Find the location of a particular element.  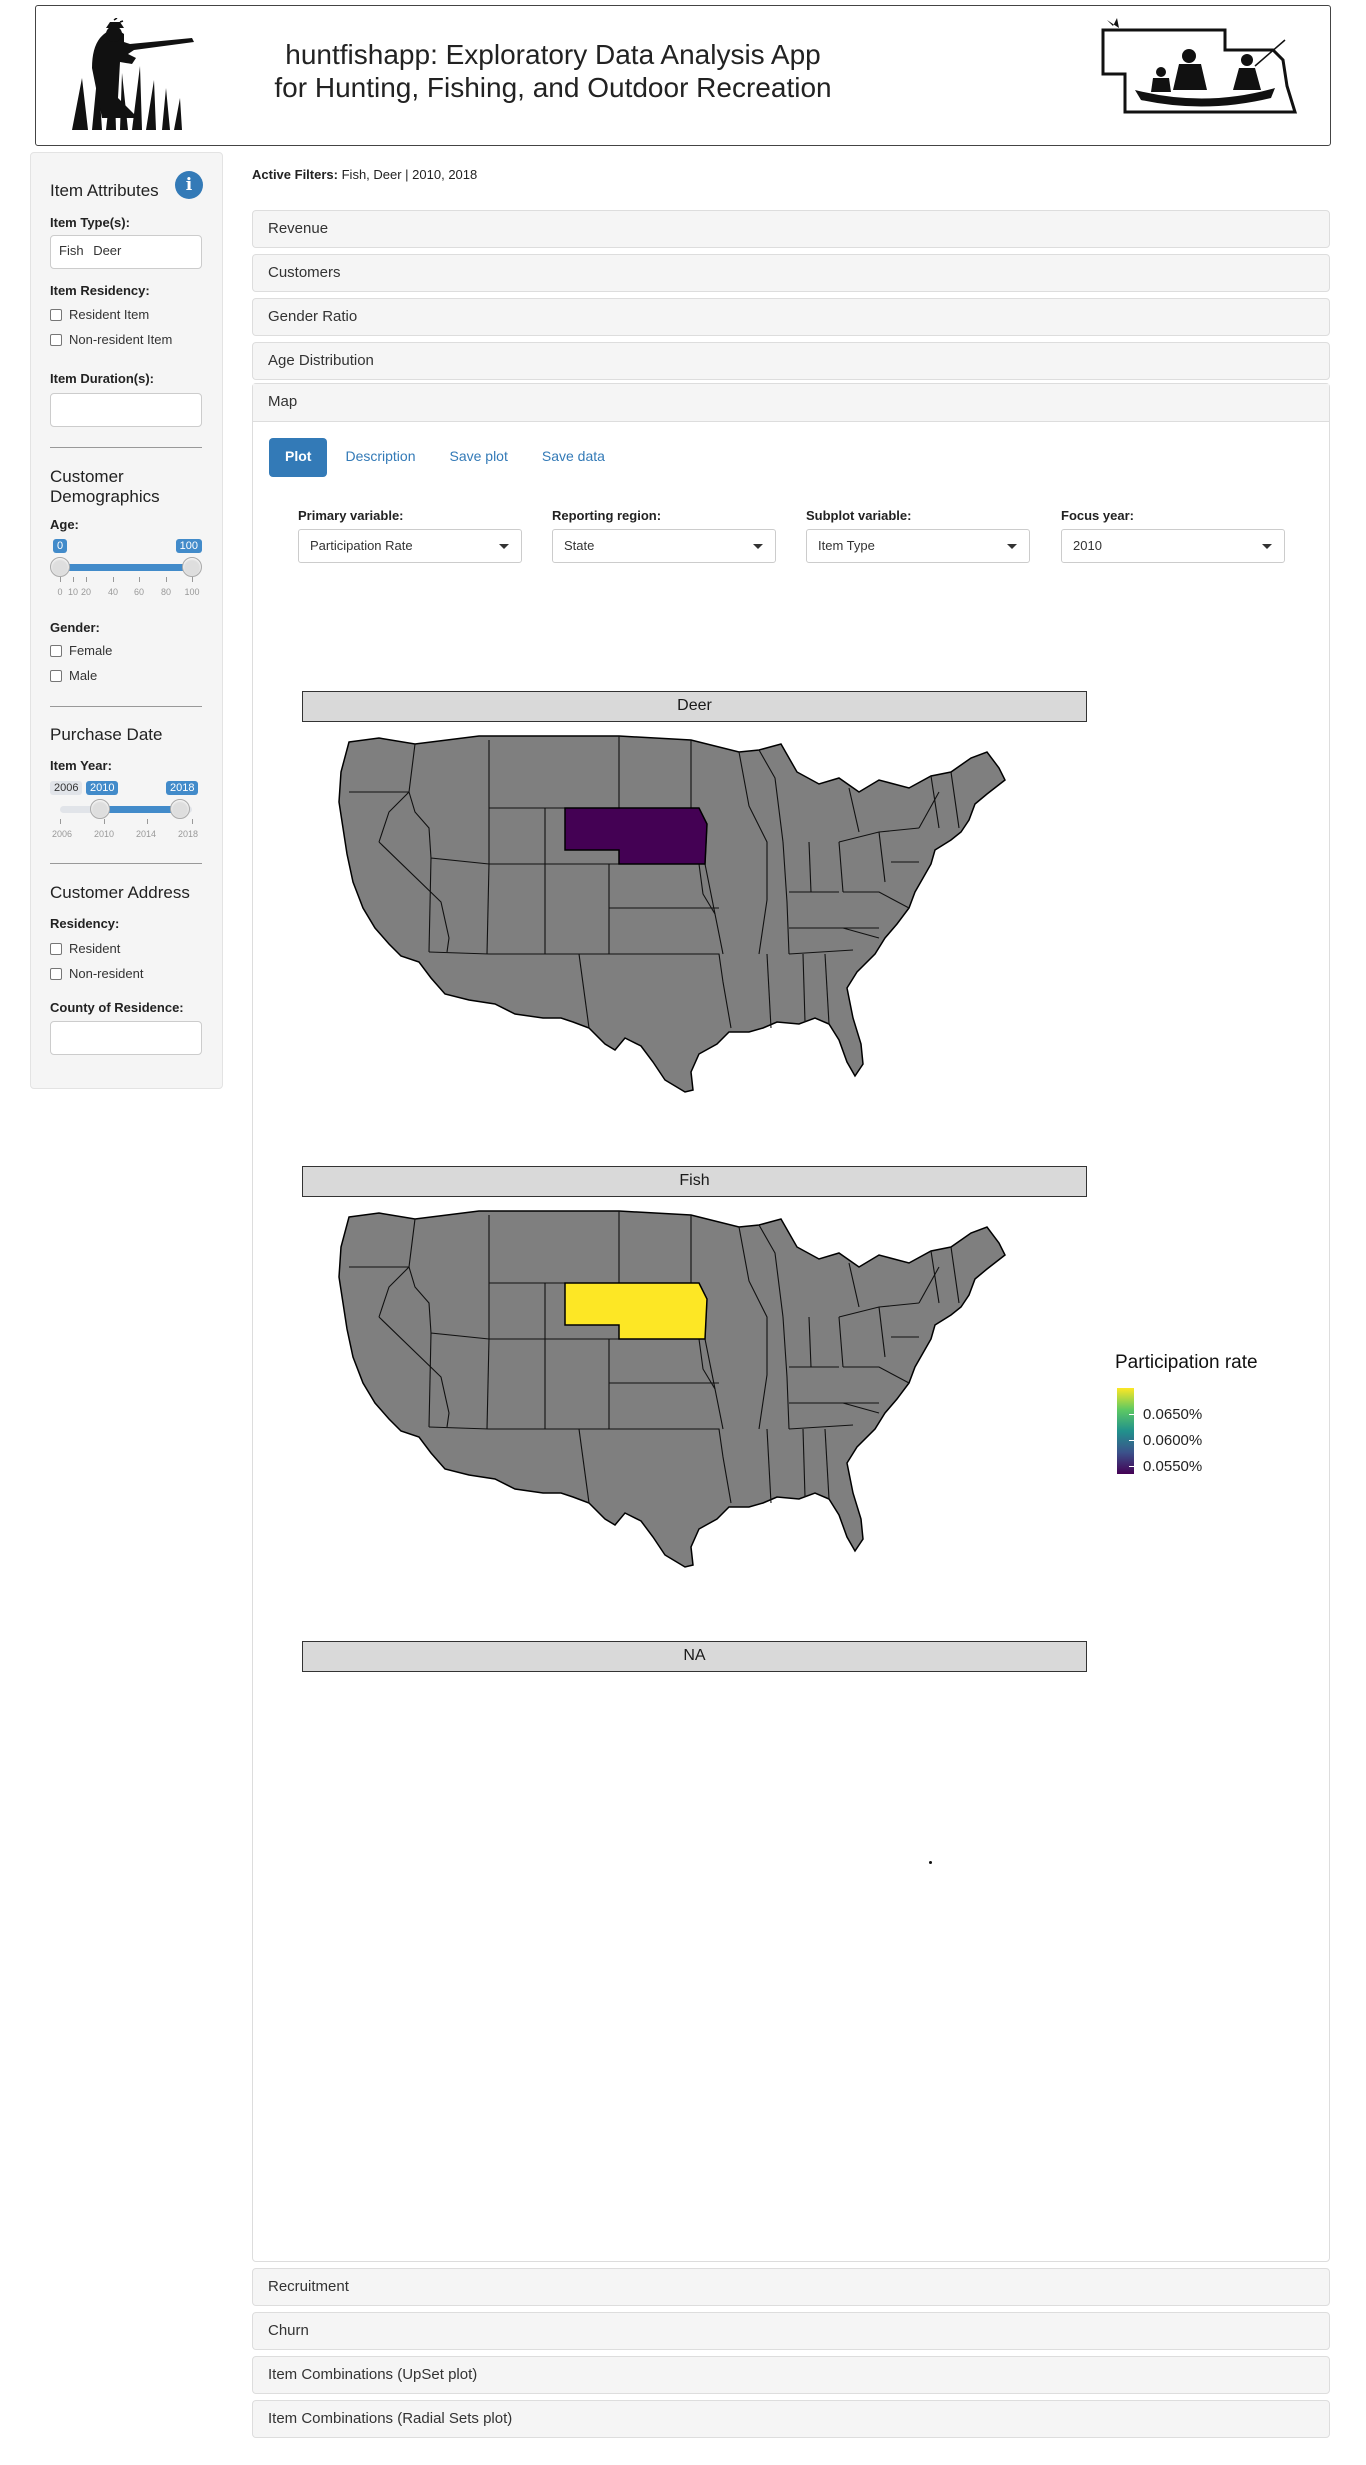

tab-description: Description is located at coordinates (380, 457).